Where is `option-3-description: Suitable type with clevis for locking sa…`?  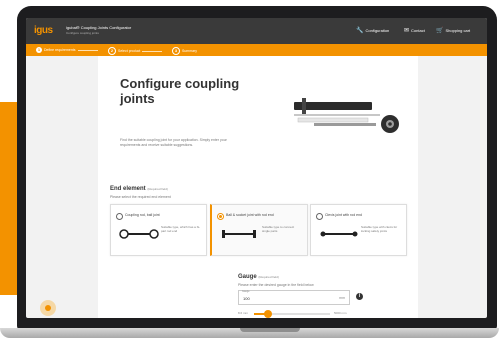 option-3-description: Suitable type with clevis for locking sa… is located at coordinates (379, 229).